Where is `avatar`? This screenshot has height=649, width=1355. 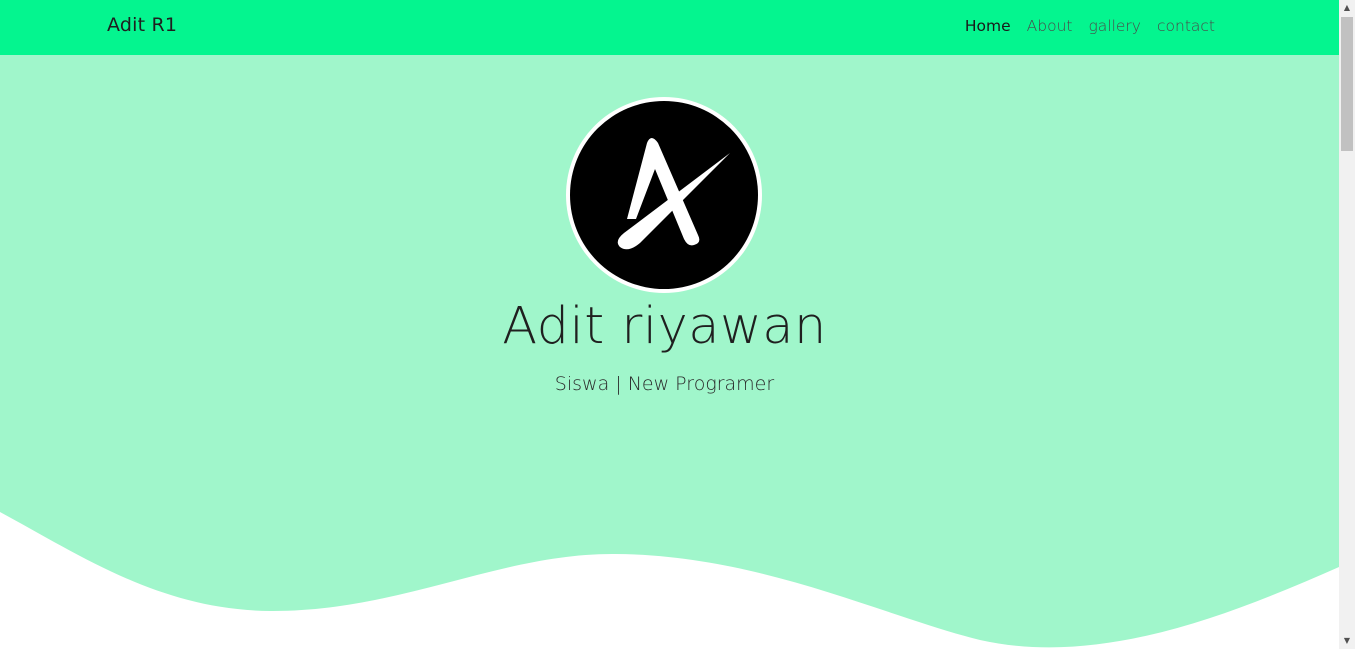 avatar is located at coordinates (664, 195).